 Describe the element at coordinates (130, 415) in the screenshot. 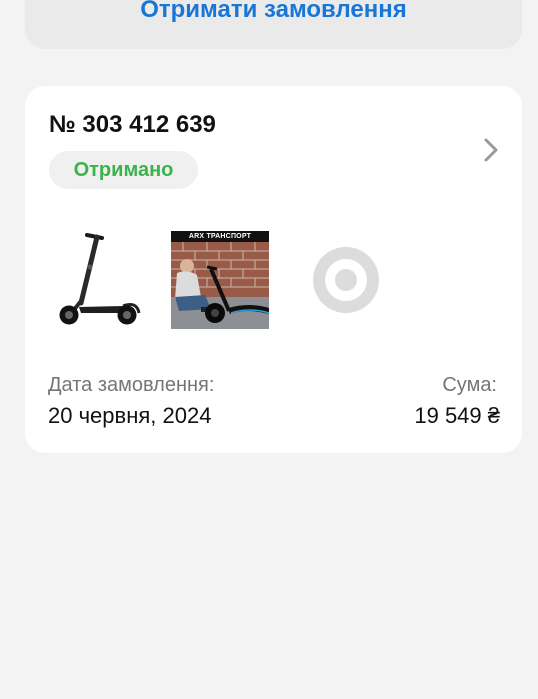

I see `order-date-value: 20 червня, 2024` at that location.